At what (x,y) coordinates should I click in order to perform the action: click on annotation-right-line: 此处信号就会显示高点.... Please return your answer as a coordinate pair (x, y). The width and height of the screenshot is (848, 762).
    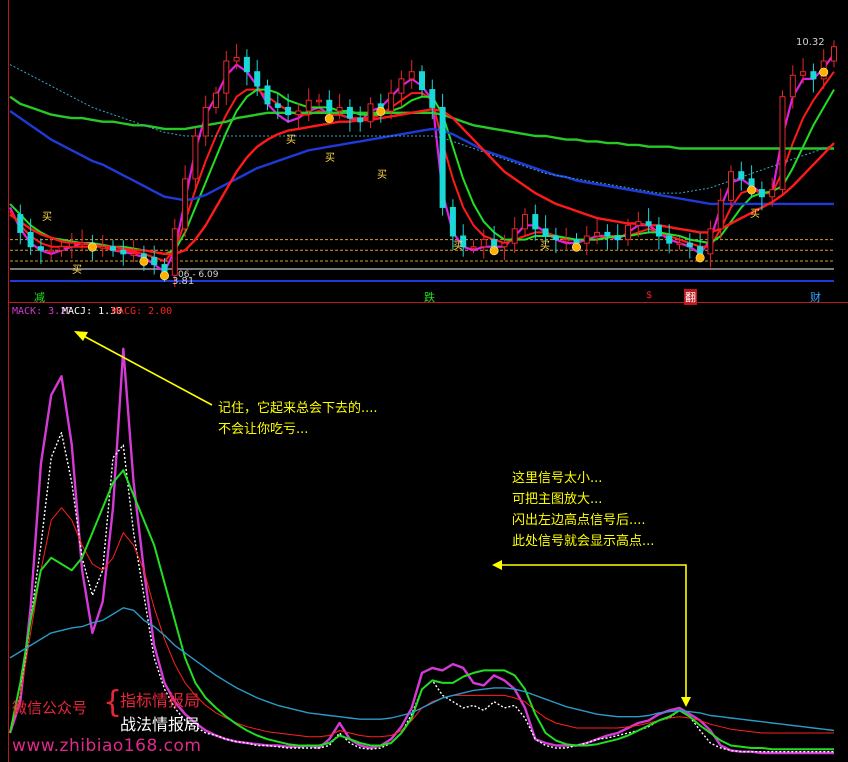
    Looking at the image, I should click on (583, 541).